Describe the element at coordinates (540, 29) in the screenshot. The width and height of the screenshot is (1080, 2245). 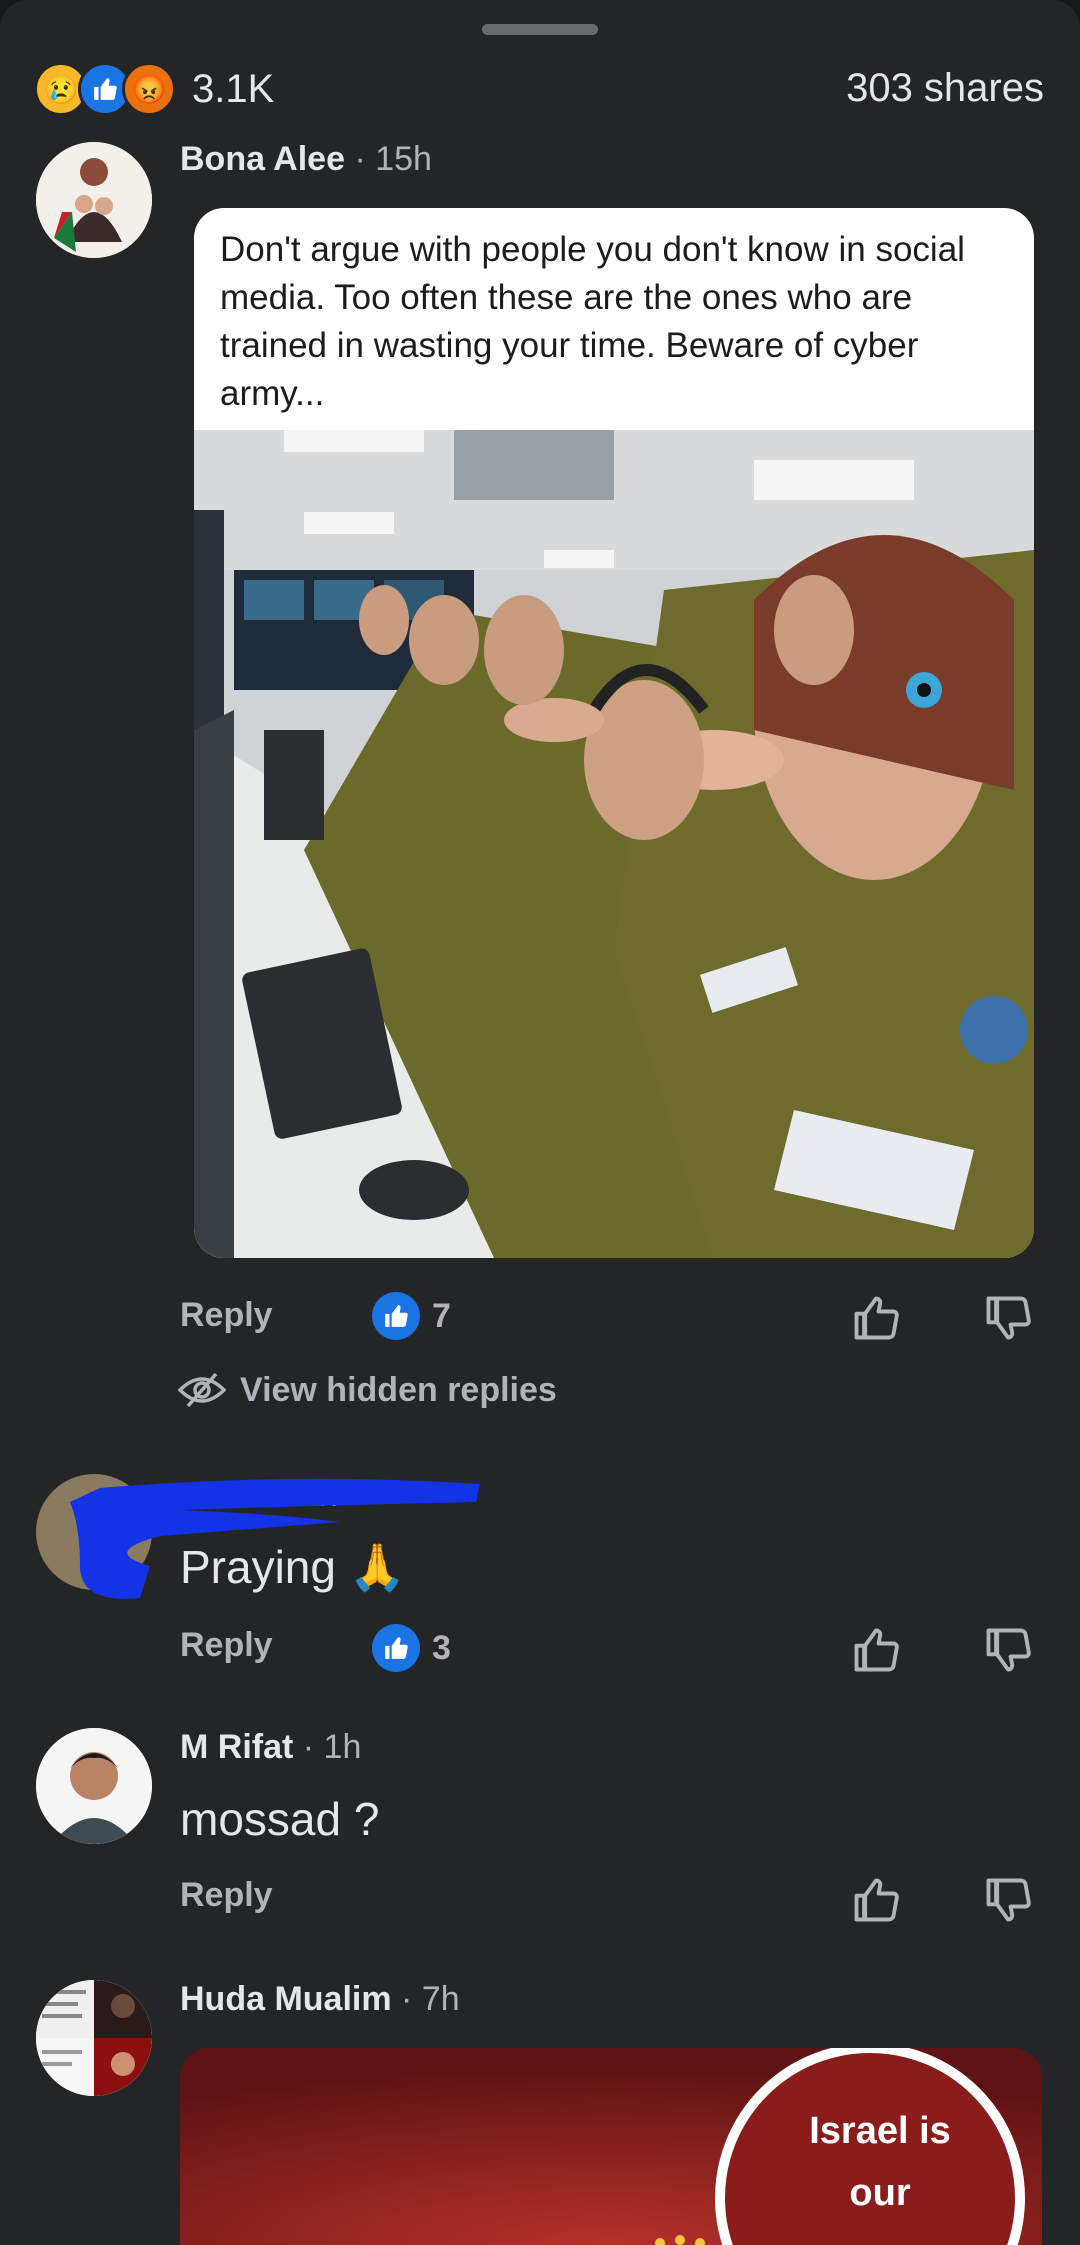
I see `drag-handle` at that location.